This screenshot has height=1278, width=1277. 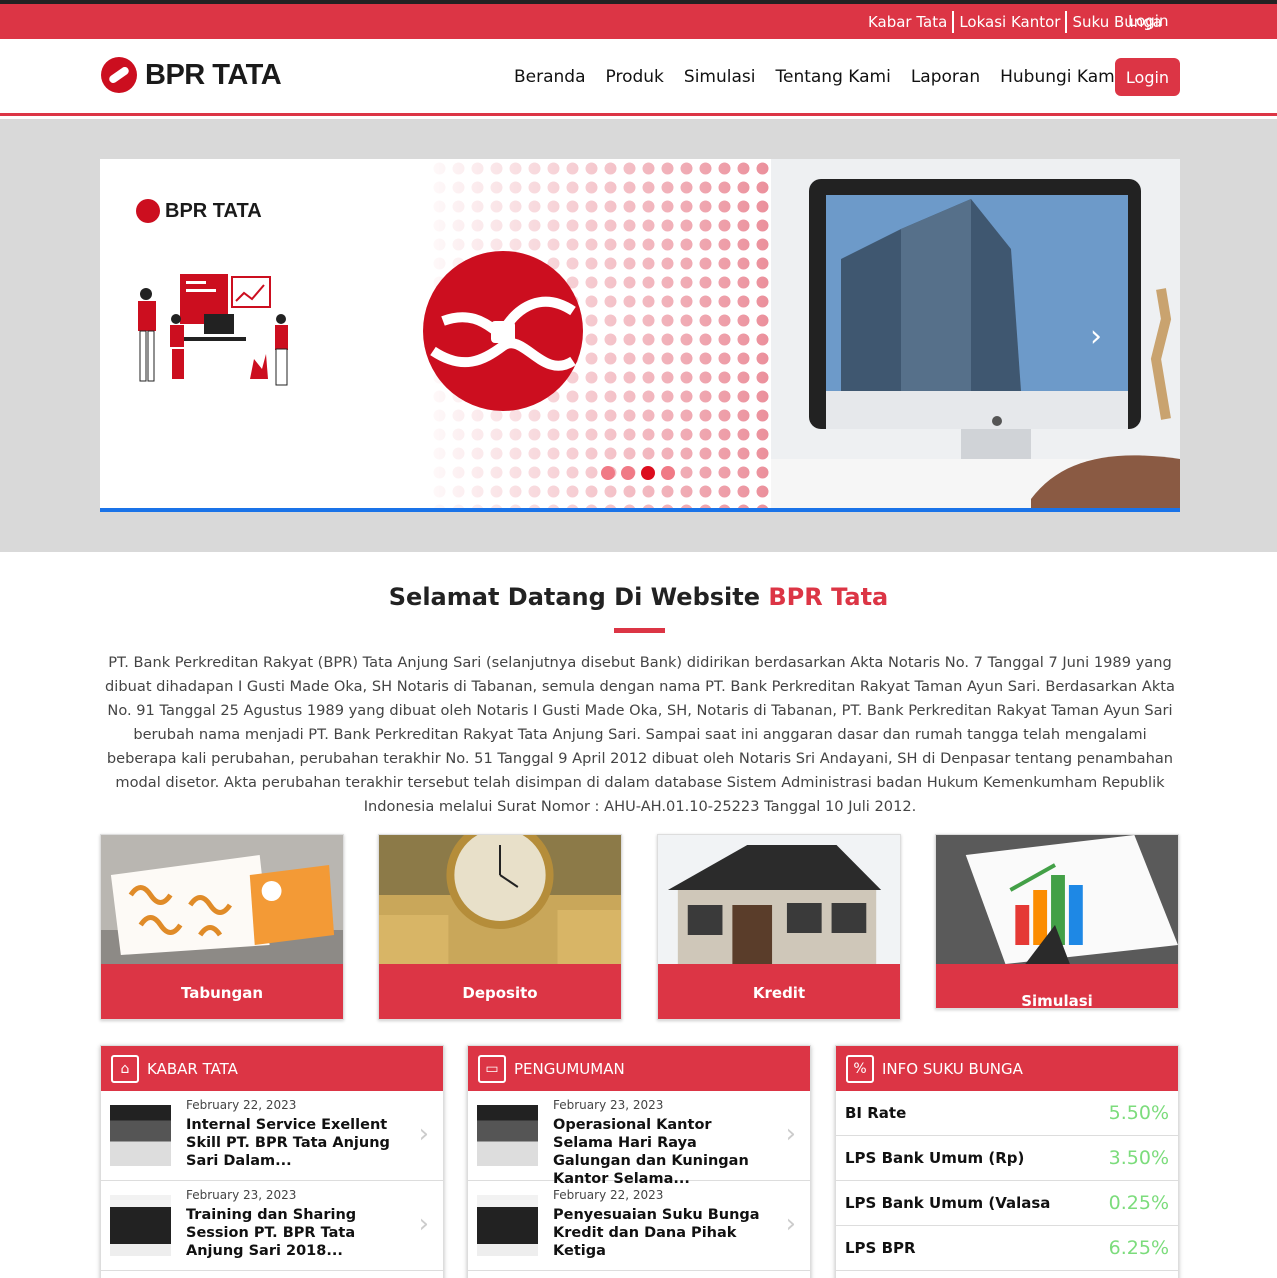 I want to click on tabungan-image, so click(x=222, y=899).